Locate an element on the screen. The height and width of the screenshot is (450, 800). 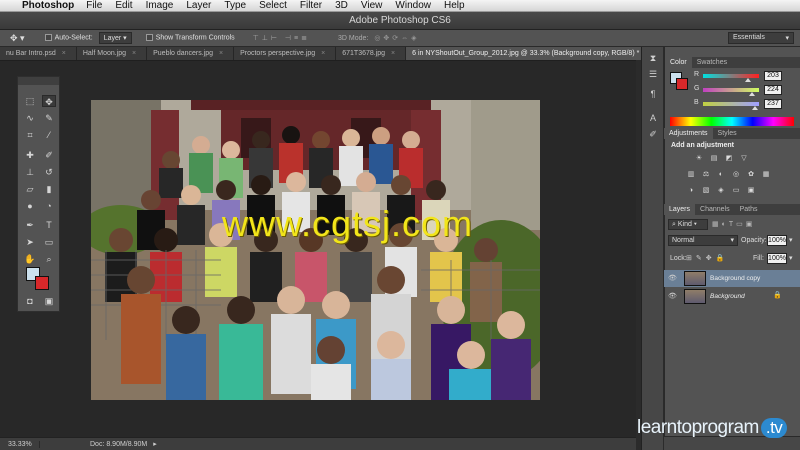
green-channel-value: 224 is located at coordinates (773, 90).